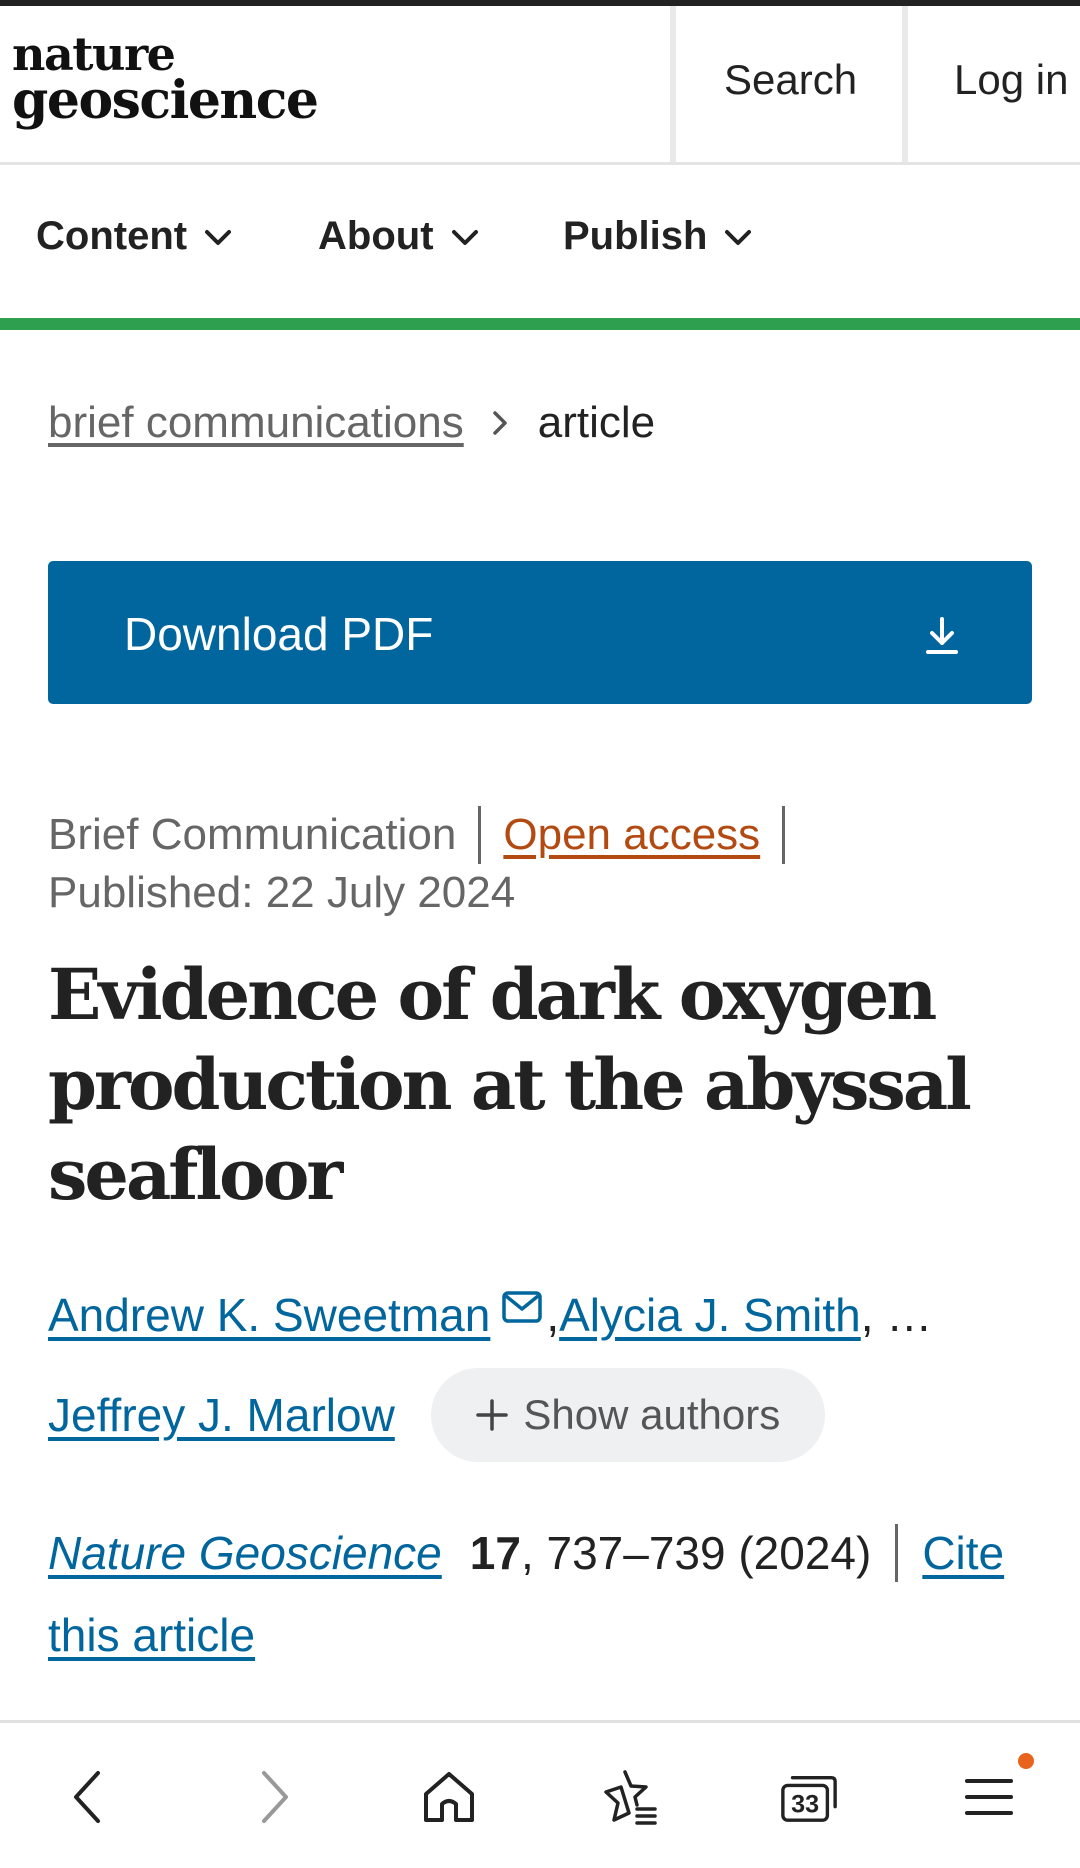  I want to click on breadcrumb: brief communications article, so click(351, 423).